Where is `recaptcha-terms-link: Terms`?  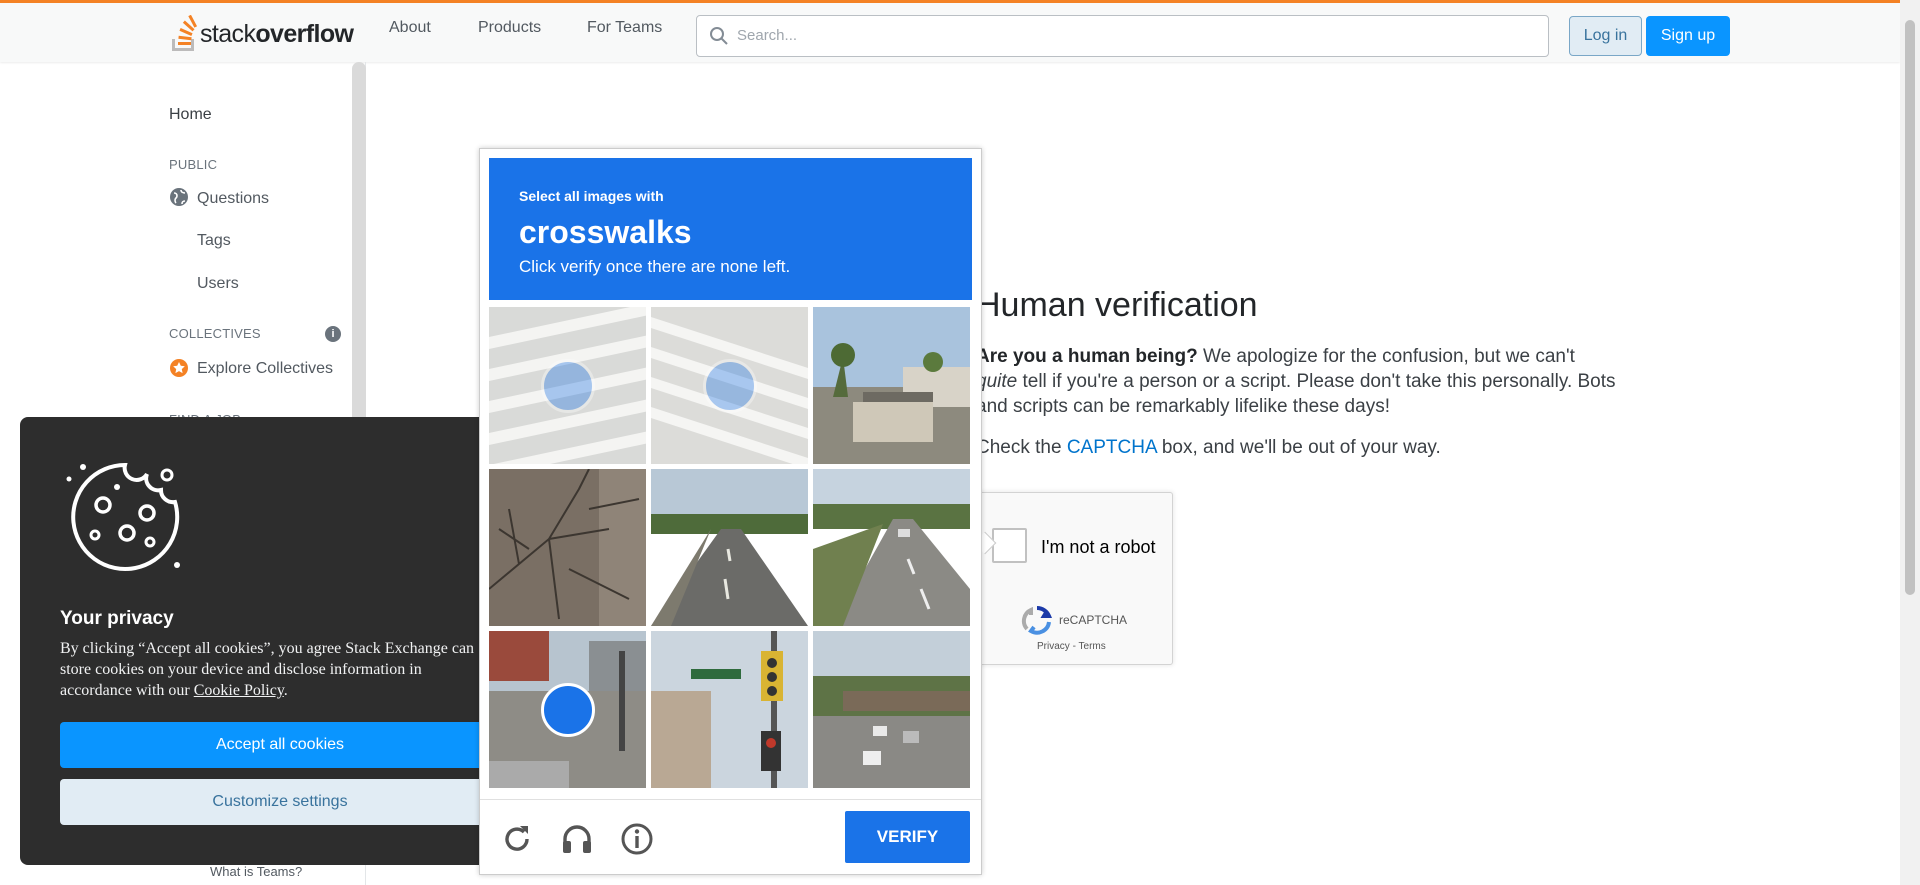 recaptcha-terms-link: Terms is located at coordinates (1092, 646).